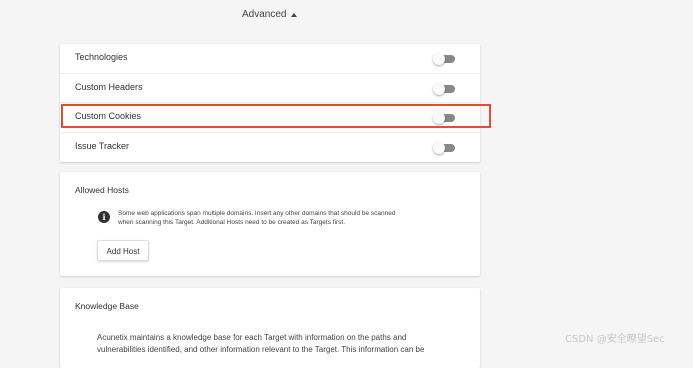 The image size is (693, 368). Describe the element at coordinates (109, 86) in the screenshot. I see `option-label-custom-headers: Custom Headers` at that location.